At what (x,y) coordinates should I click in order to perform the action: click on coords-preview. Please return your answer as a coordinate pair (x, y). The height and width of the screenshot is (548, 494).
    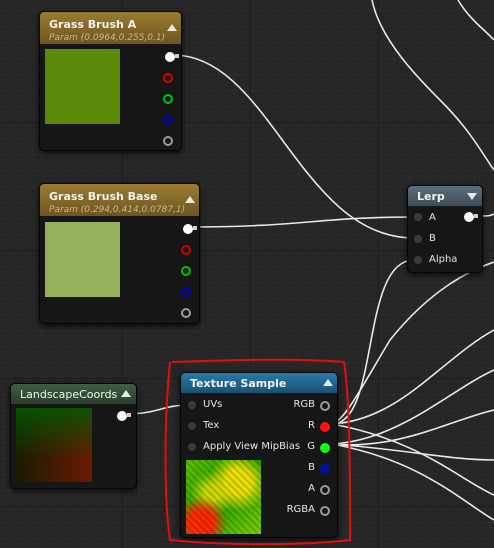
    Looking at the image, I should click on (54, 445).